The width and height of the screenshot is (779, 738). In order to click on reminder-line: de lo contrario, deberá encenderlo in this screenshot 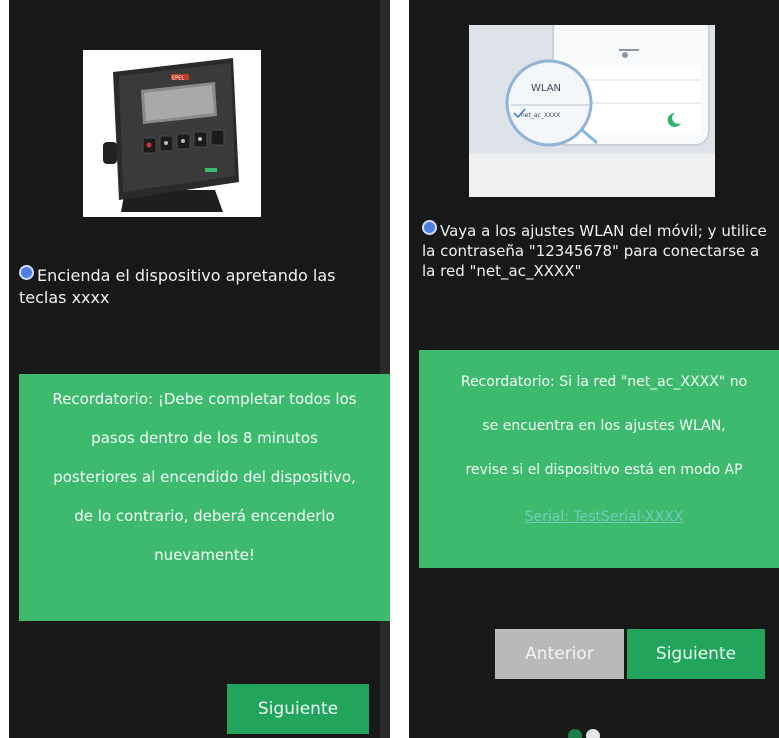, I will do `click(204, 516)`.